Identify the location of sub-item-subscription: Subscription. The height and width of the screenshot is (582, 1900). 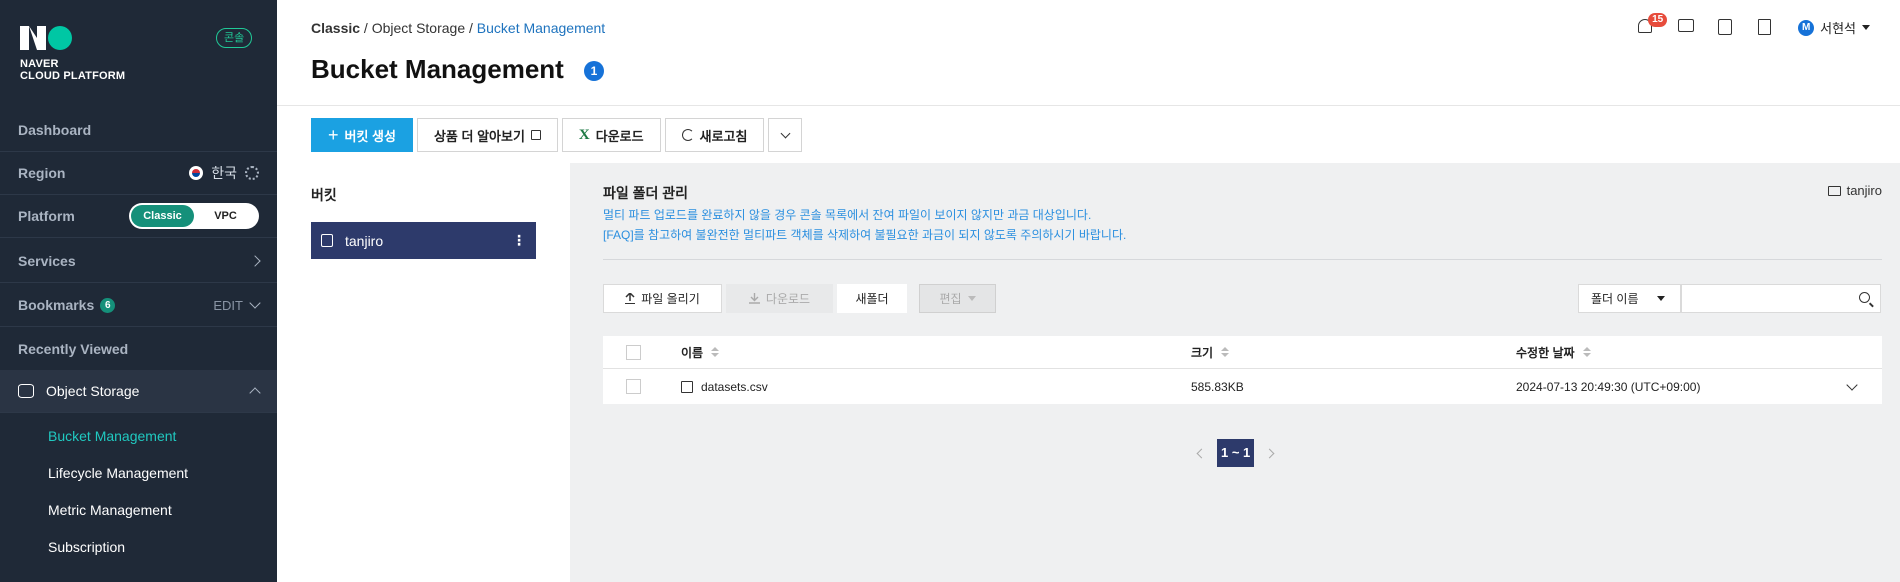
(86, 547).